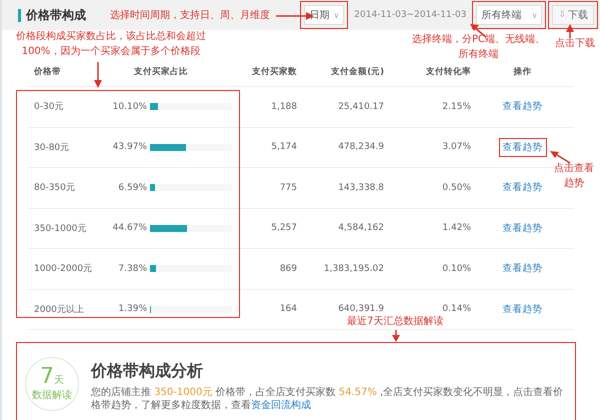 Image resolution: width=600 pixels, height=420 pixels. I want to click on fund-flow-link: 资金回流构成, so click(281, 405).